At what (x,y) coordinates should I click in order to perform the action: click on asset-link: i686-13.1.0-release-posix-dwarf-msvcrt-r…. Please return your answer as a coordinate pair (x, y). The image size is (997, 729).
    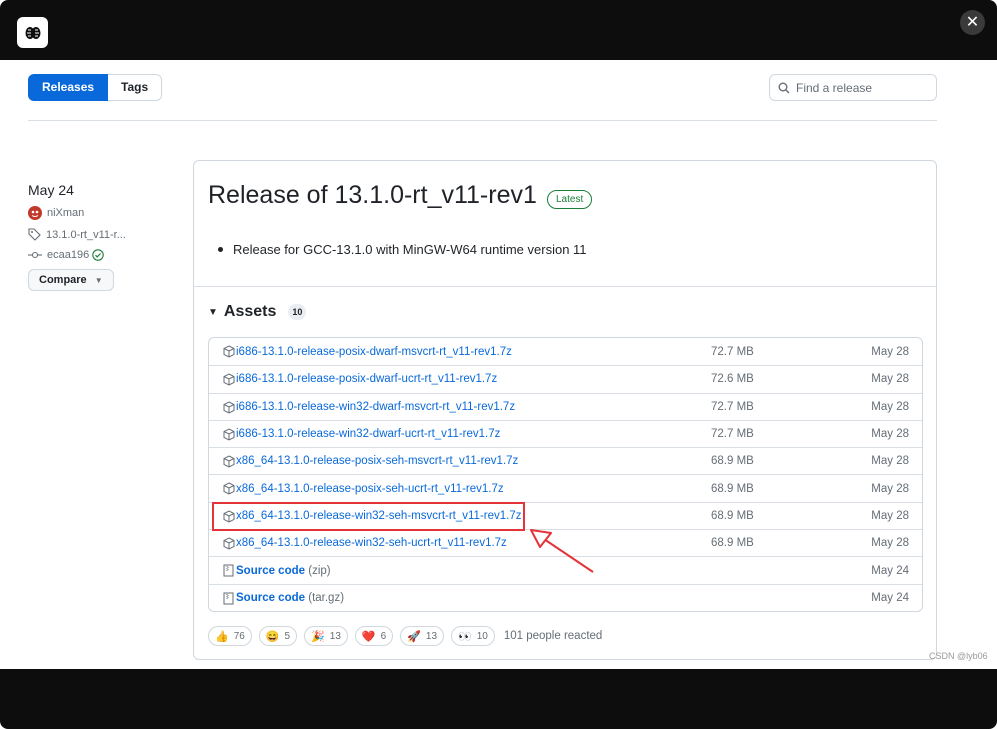
    Looking at the image, I should click on (374, 352).